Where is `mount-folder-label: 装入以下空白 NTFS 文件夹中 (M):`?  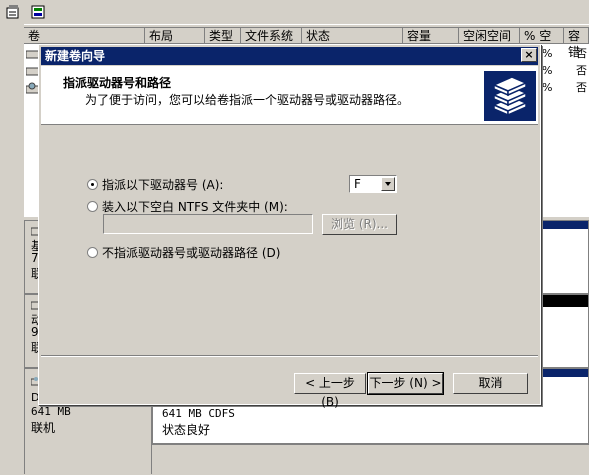
mount-folder-label: 装入以下空白 NTFS 文件夹中 (M): is located at coordinates (195, 206).